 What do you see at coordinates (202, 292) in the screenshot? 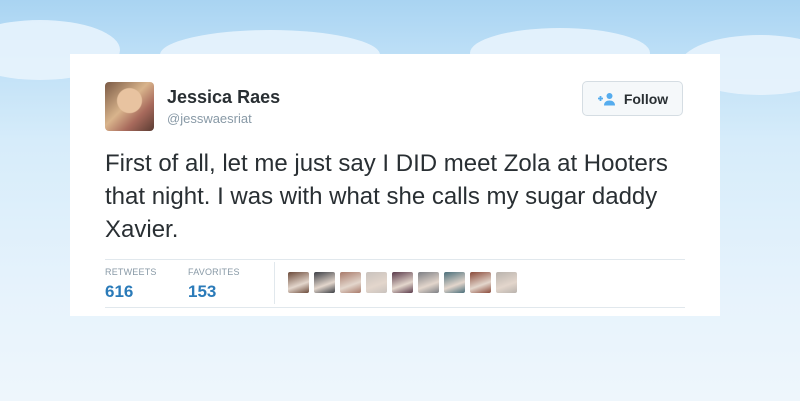
I see `favorites-count: 153` at bounding box center [202, 292].